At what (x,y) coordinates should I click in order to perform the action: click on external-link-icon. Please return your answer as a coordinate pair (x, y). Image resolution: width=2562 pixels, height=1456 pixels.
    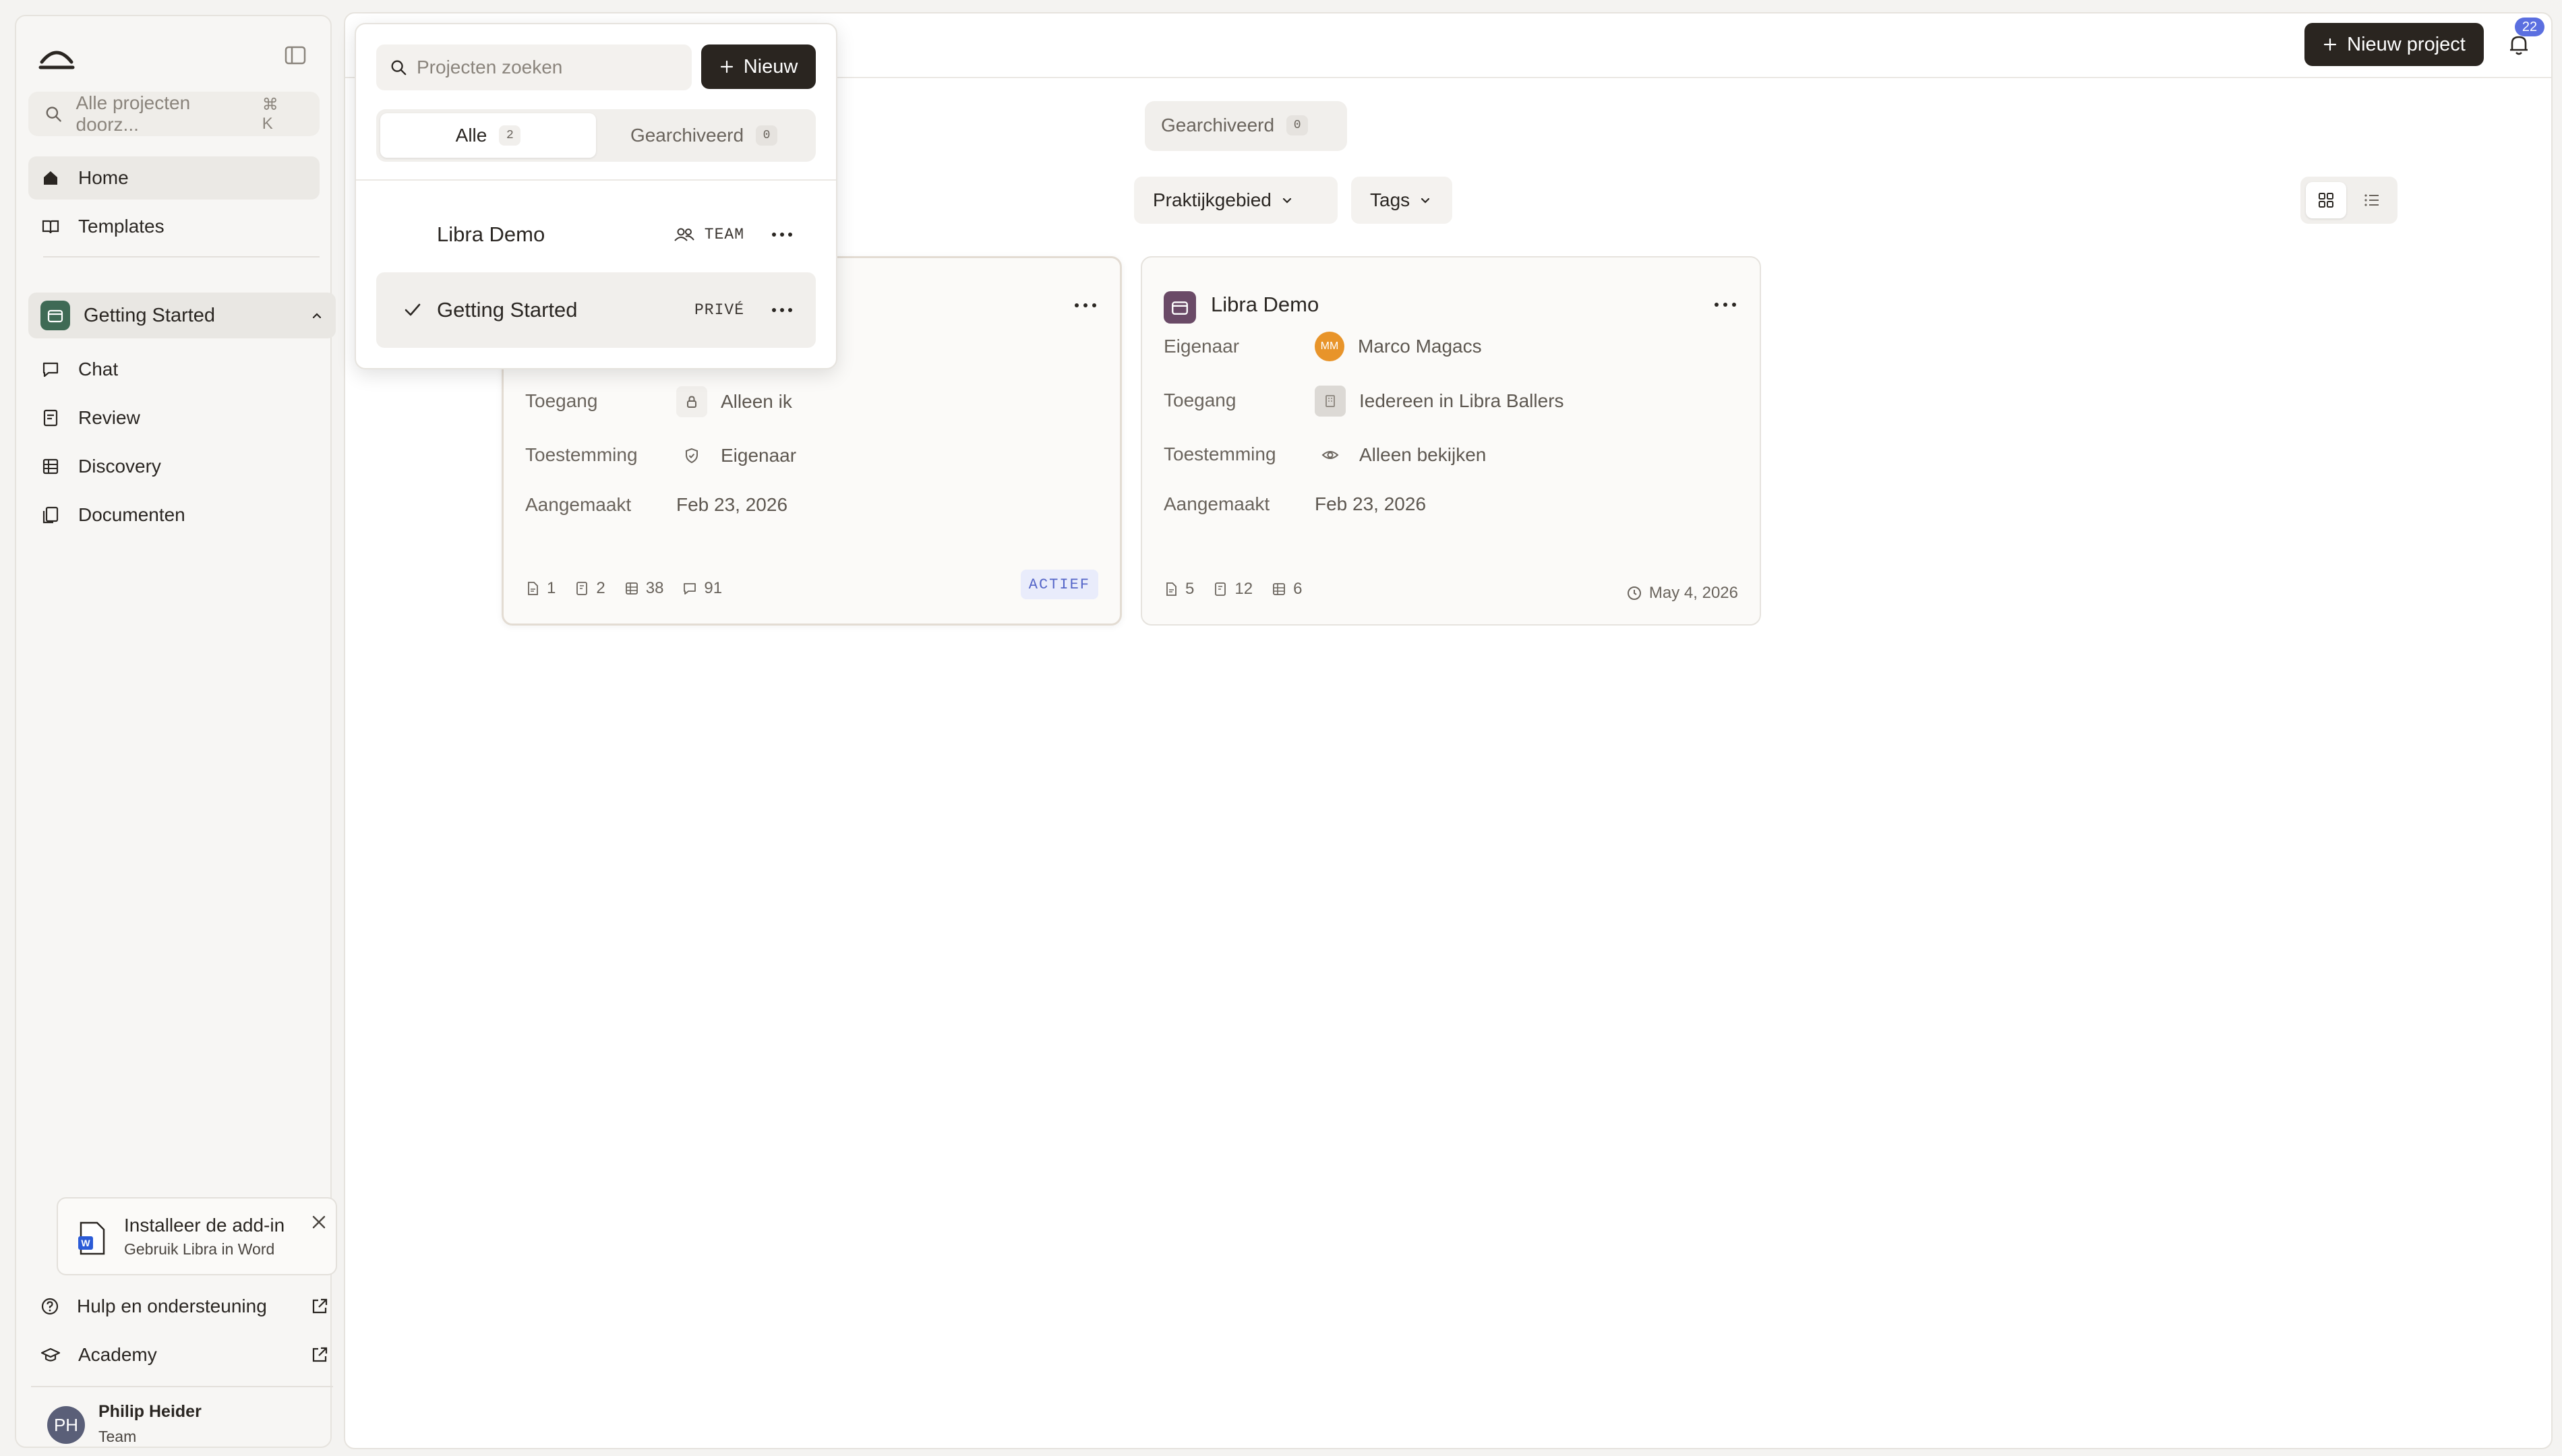
    Looking at the image, I should click on (320, 1354).